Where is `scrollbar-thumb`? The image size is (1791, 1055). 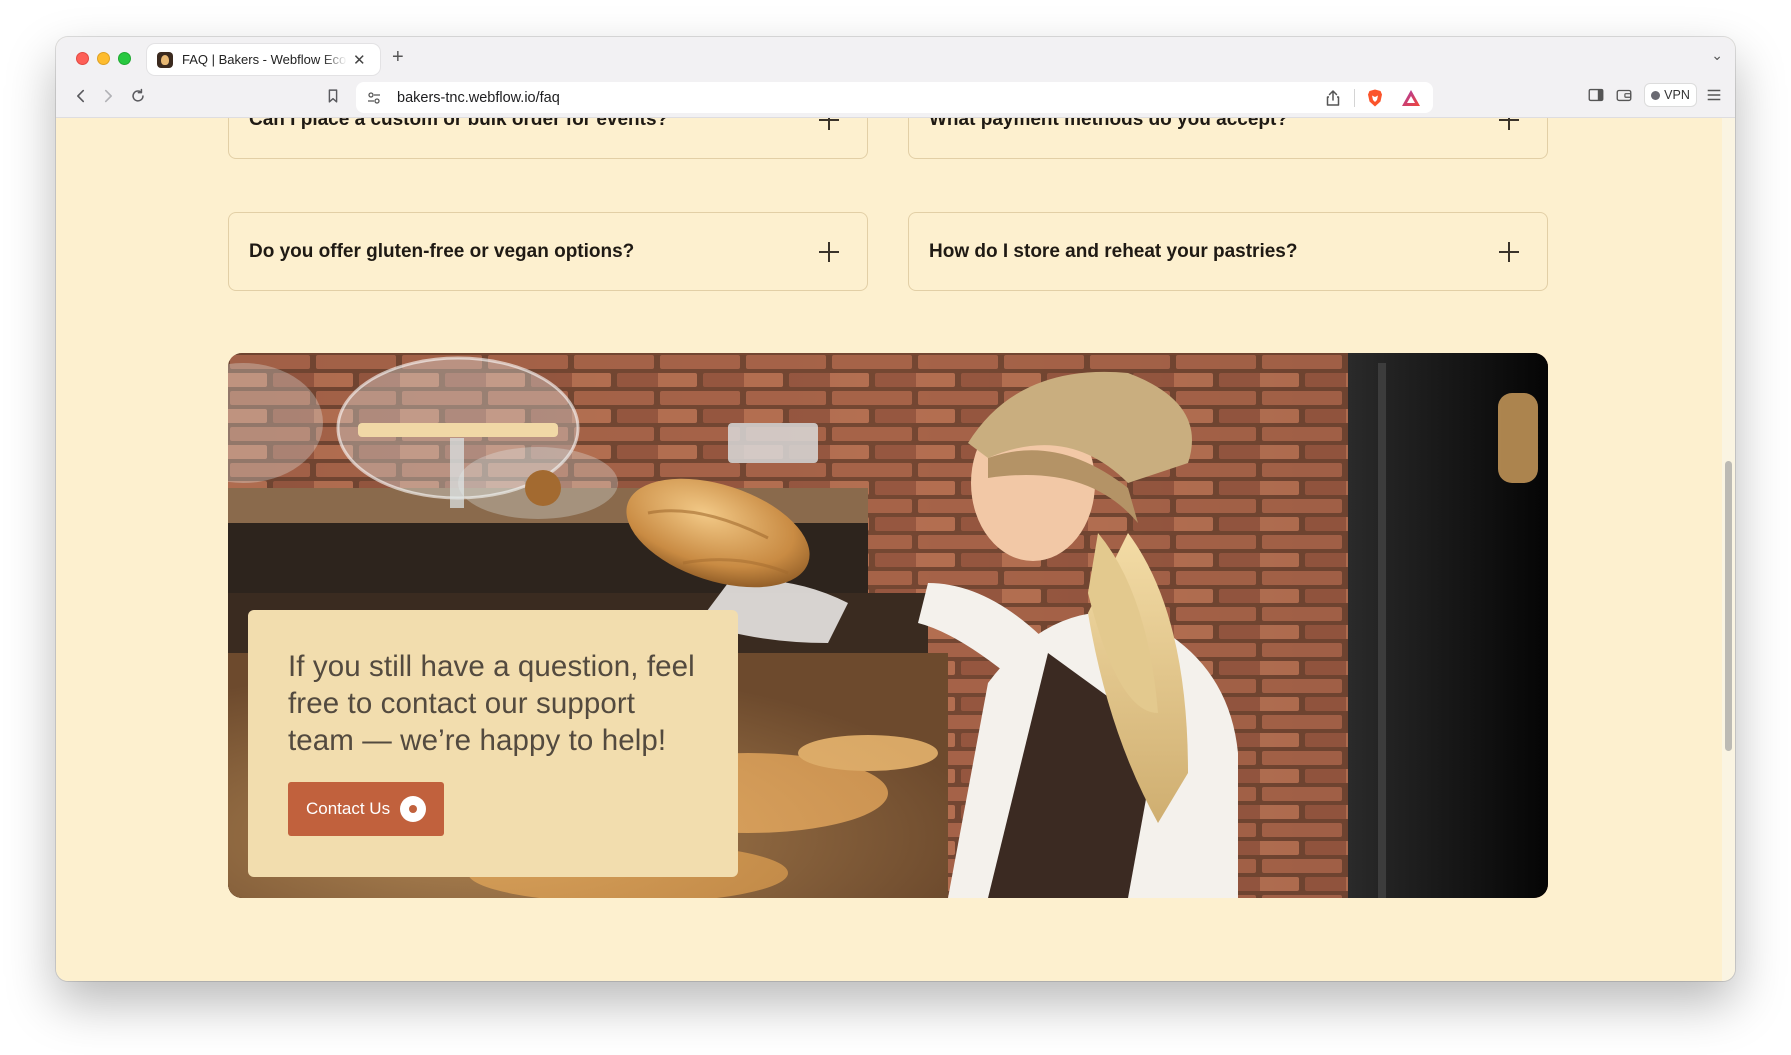
scrollbar-thumb is located at coordinates (1728, 606).